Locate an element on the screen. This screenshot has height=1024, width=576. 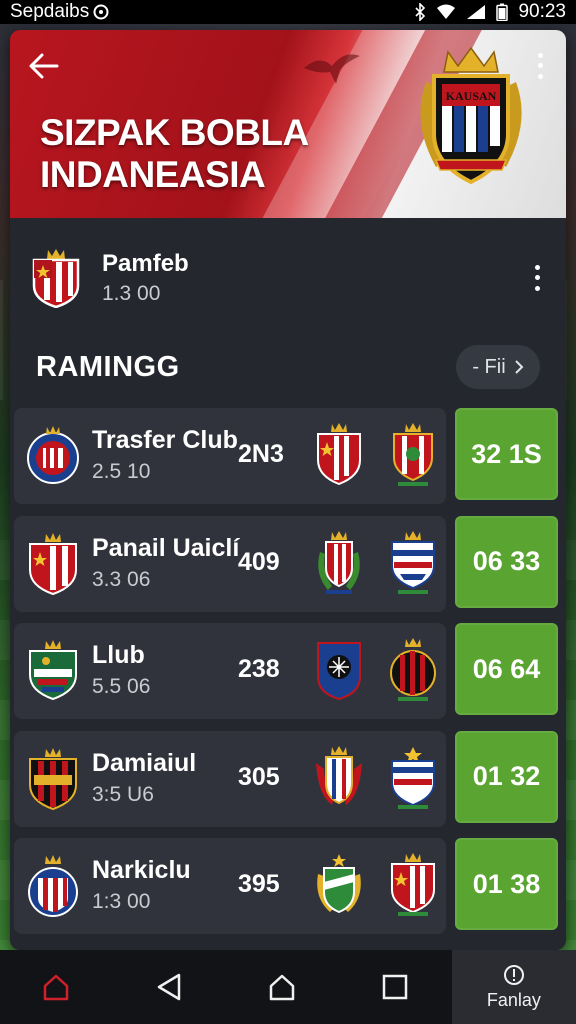
section-title: RAMINGG is located at coordinates (108, 366).